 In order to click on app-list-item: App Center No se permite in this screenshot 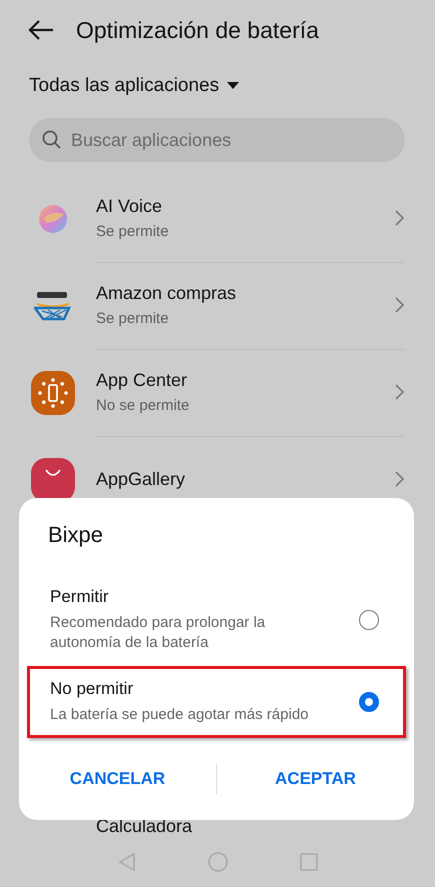, I will do `click(250, 392)`.